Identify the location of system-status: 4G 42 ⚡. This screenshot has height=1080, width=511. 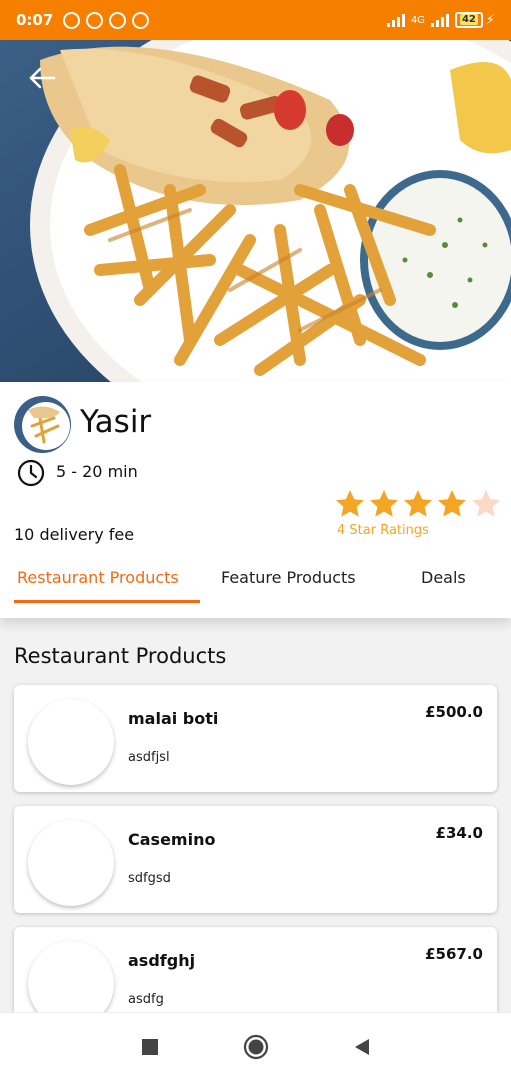
(440, 20).